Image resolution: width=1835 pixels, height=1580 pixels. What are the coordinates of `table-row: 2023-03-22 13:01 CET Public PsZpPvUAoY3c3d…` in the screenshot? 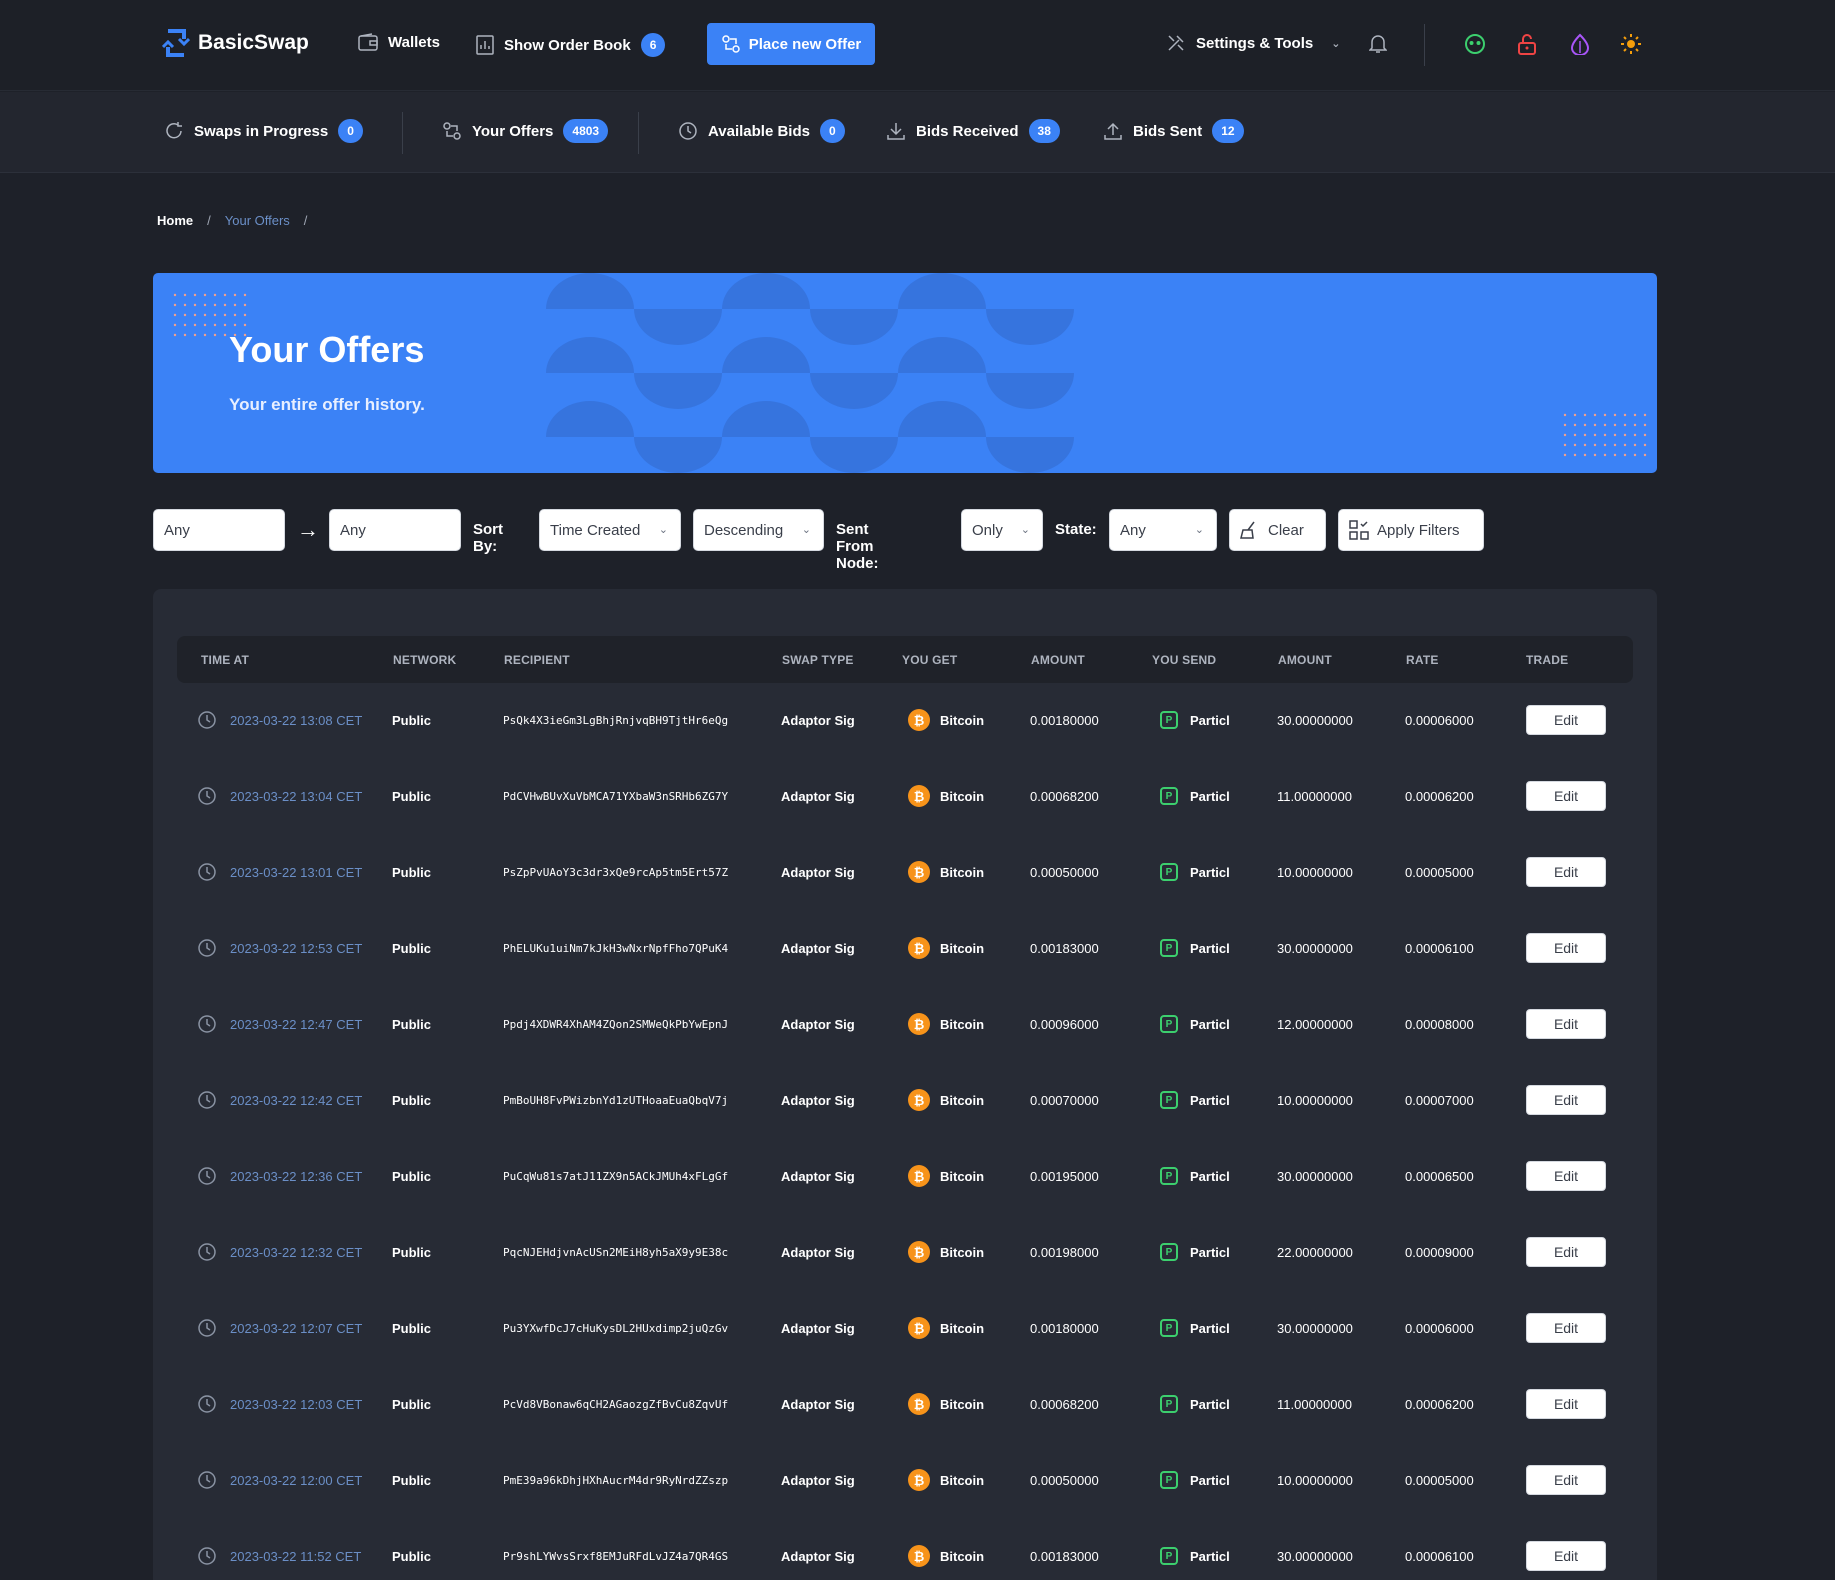 It's located at (905, 873).